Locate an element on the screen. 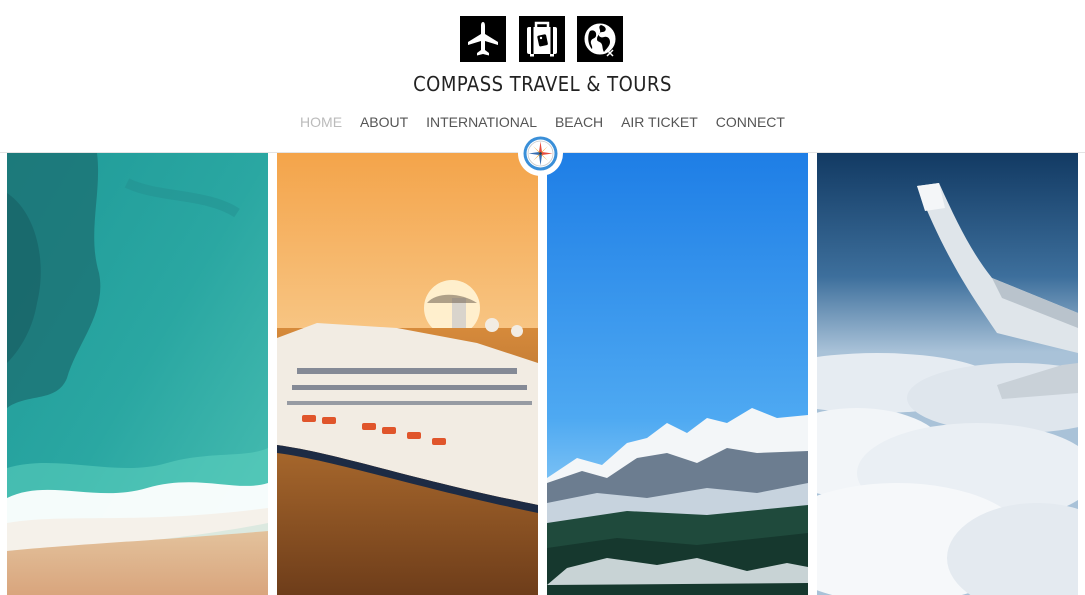  brand-name: COMPASS TRAVEL & TOURS is located at coordinates (542, 84).